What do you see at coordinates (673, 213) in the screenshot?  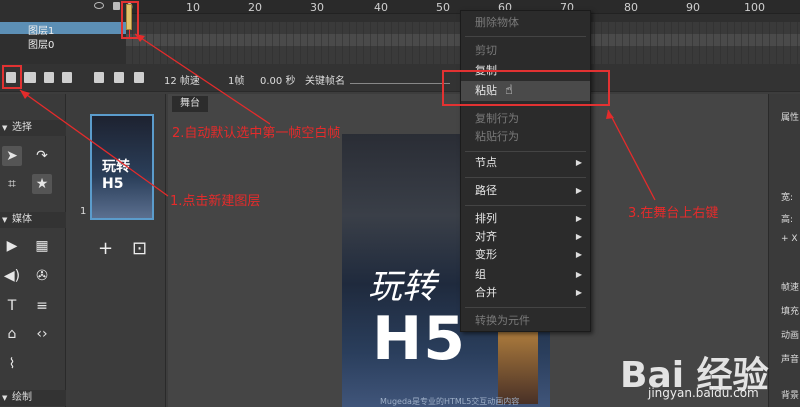 I see `annotation-step3: 3.在舞台上右键` at bounding box center [673, 213].